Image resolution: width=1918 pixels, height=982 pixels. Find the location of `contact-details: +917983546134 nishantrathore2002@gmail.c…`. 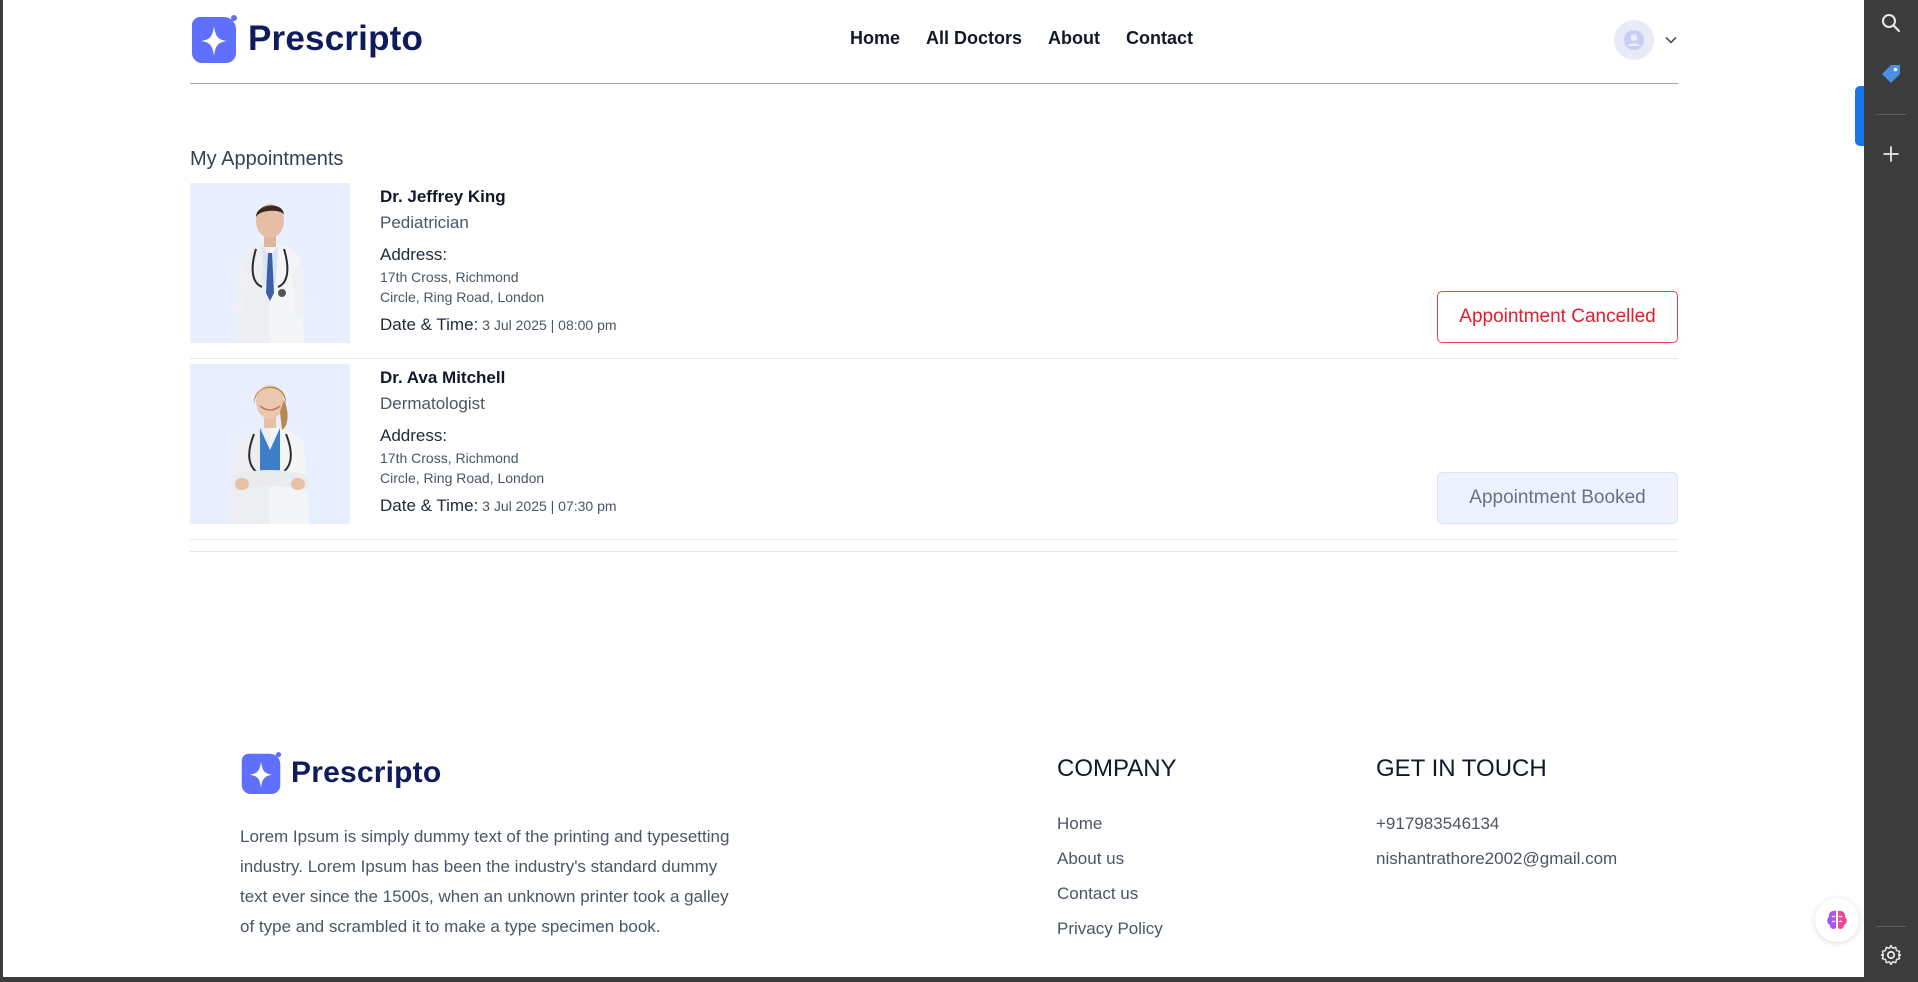

contact-details: +917983546134 nishantrathore2002@gmail.c… is located at coordinates (1496, 849).